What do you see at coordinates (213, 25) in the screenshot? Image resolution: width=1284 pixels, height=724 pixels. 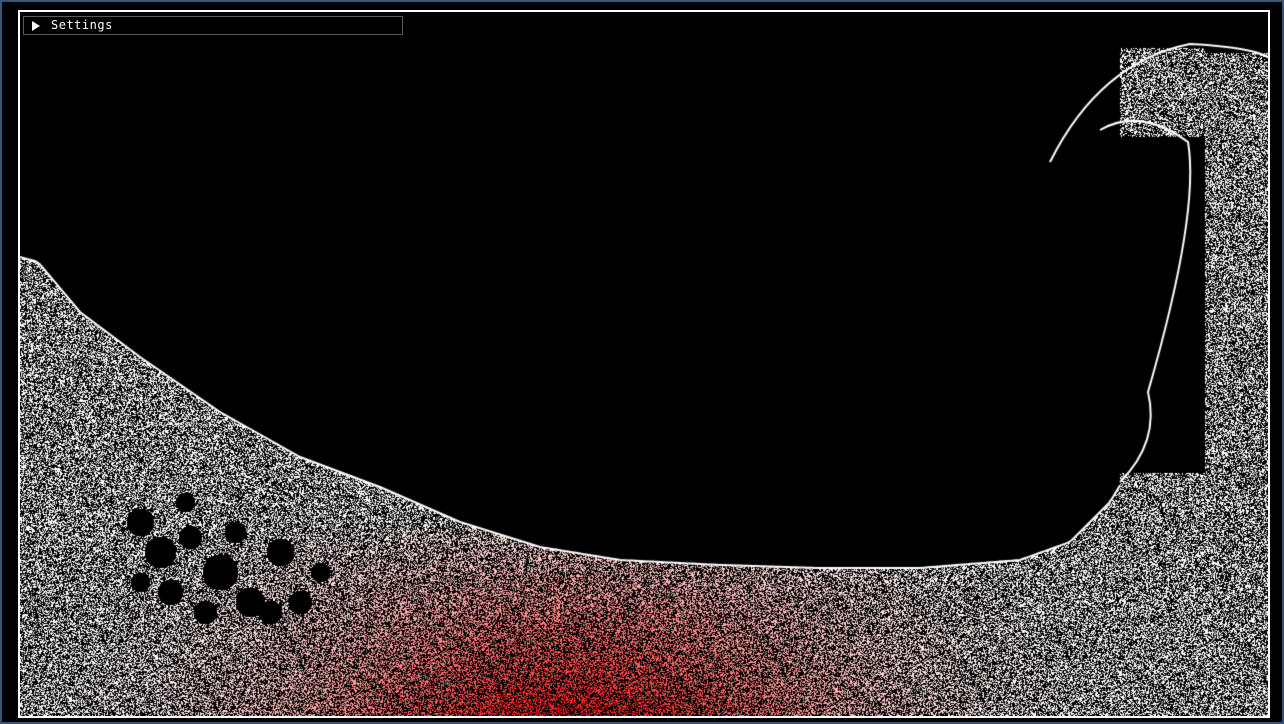 I see `settings-collapsible-header: Settings` at bounding box center [213, 25].